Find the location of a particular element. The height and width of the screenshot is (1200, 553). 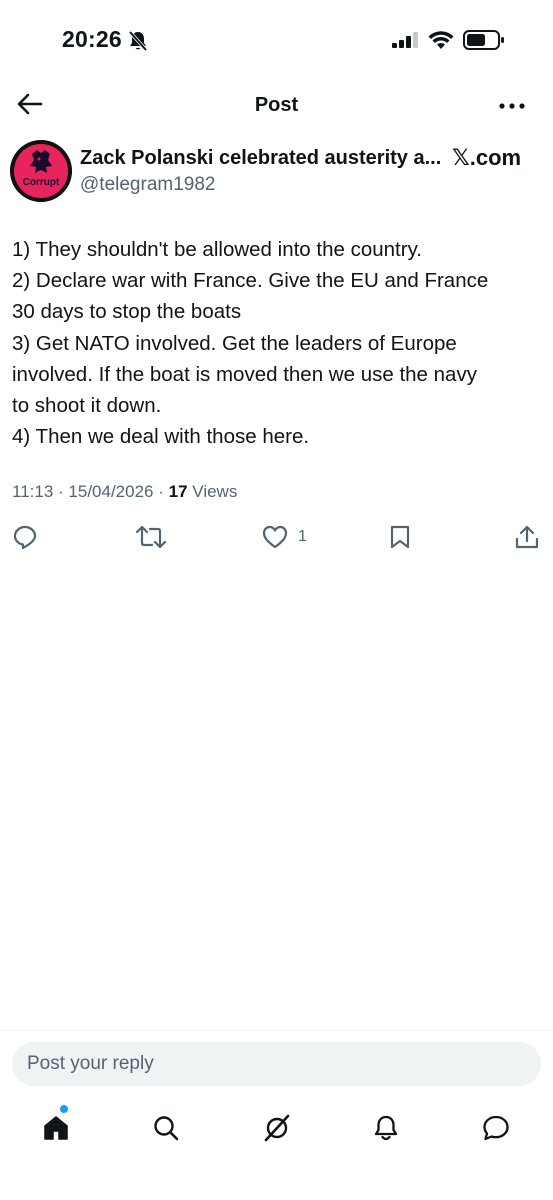

x-com-badge: 𝕏.com is located at coordinates (487, 157).